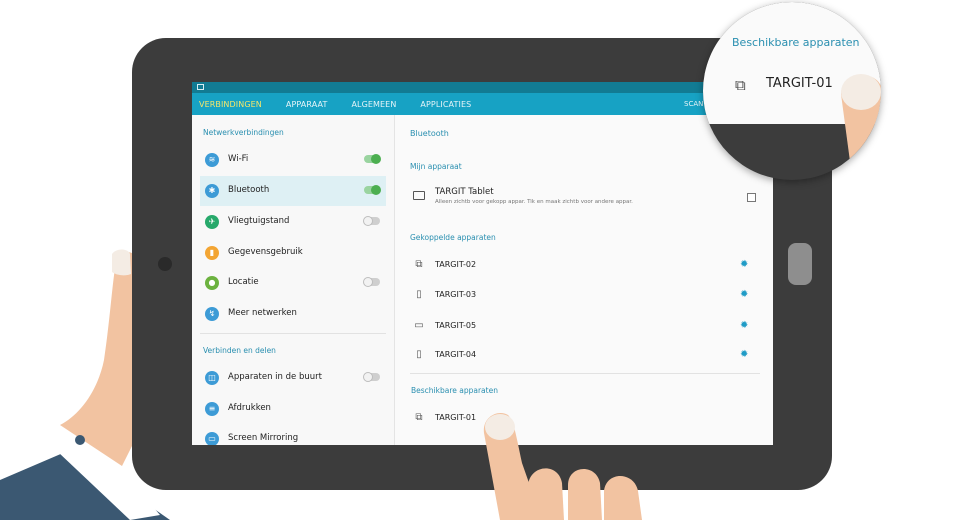 The height and width of the screenshot is (520, 960). Describe the element at coordinates (165, 264) in the screenshot. I see `camera-icon` at that location.